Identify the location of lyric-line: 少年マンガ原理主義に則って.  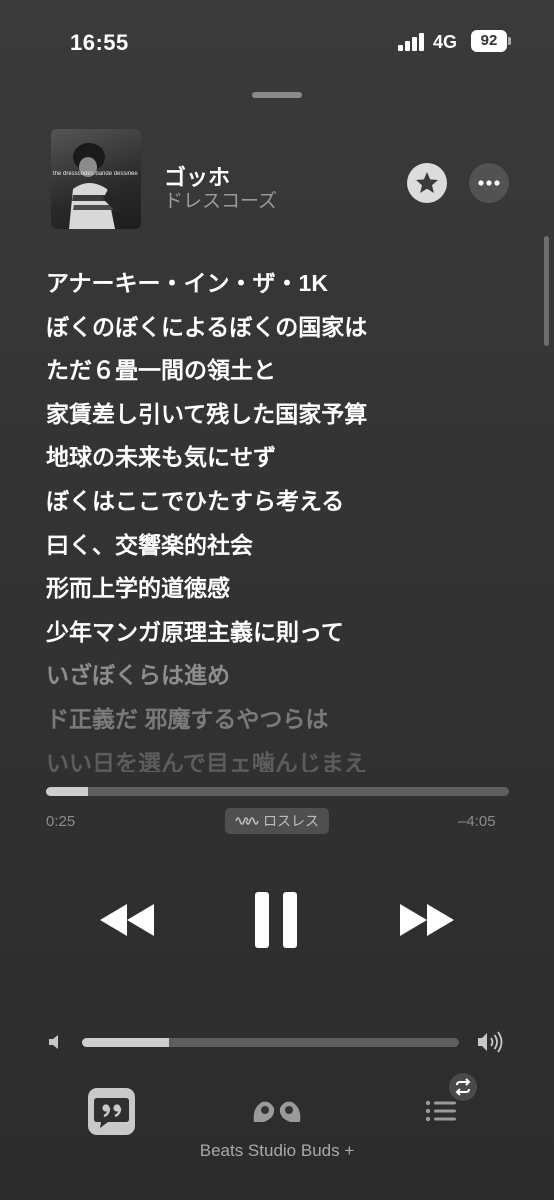
(286, 633).